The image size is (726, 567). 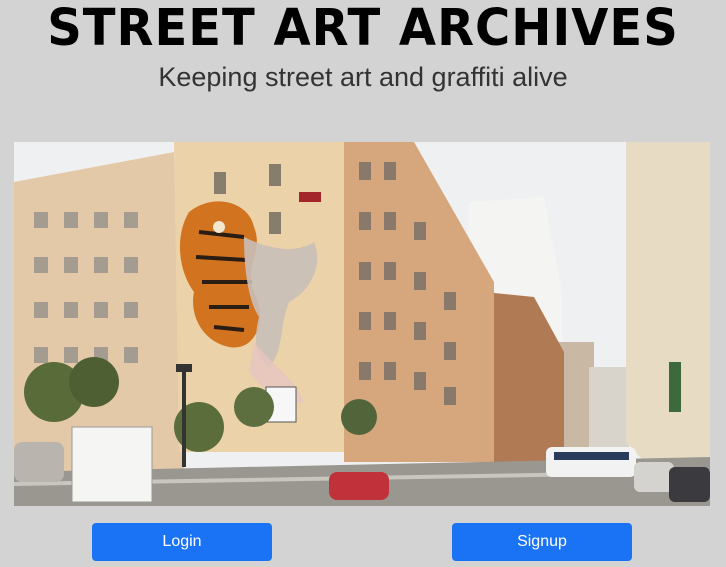 What do you see at coordinates (668, 307) in the screenshot?
I see `right-foreground-building` at bounding box center [668, 307].